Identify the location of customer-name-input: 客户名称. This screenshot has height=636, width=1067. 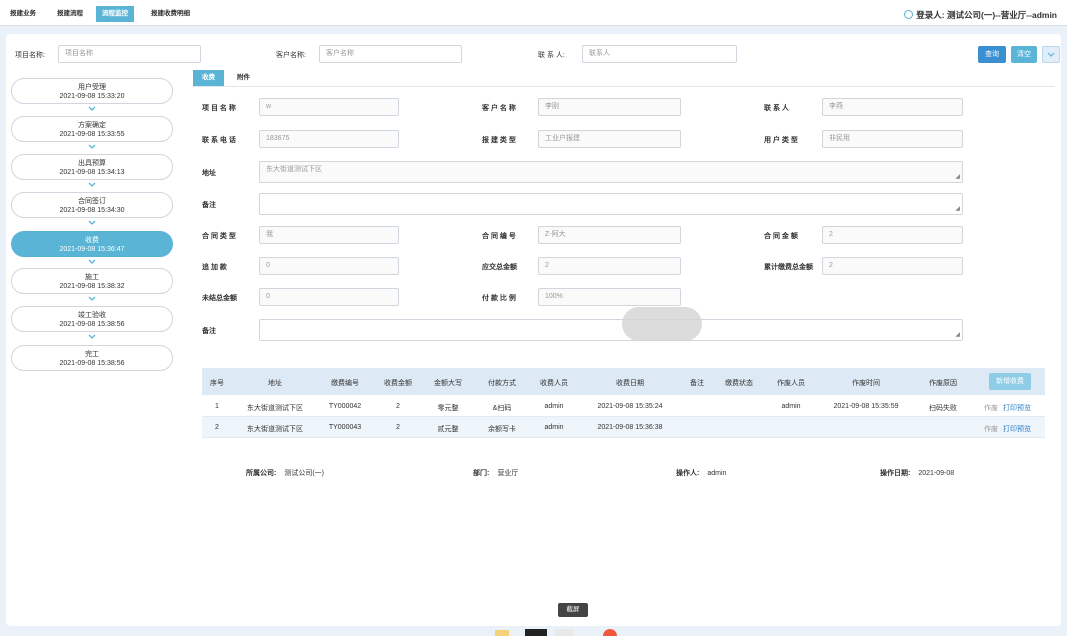
(390, 54).